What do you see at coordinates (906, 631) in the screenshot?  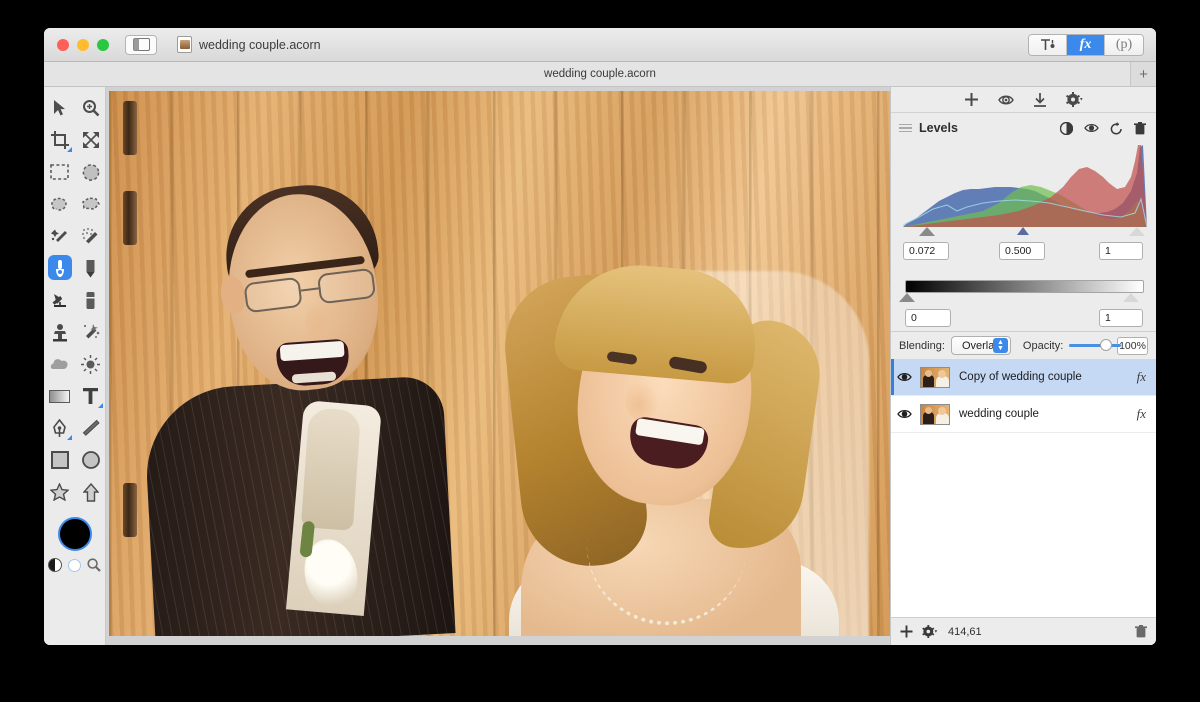 I see `add-layer-icon` at bounding box center [906, 631].